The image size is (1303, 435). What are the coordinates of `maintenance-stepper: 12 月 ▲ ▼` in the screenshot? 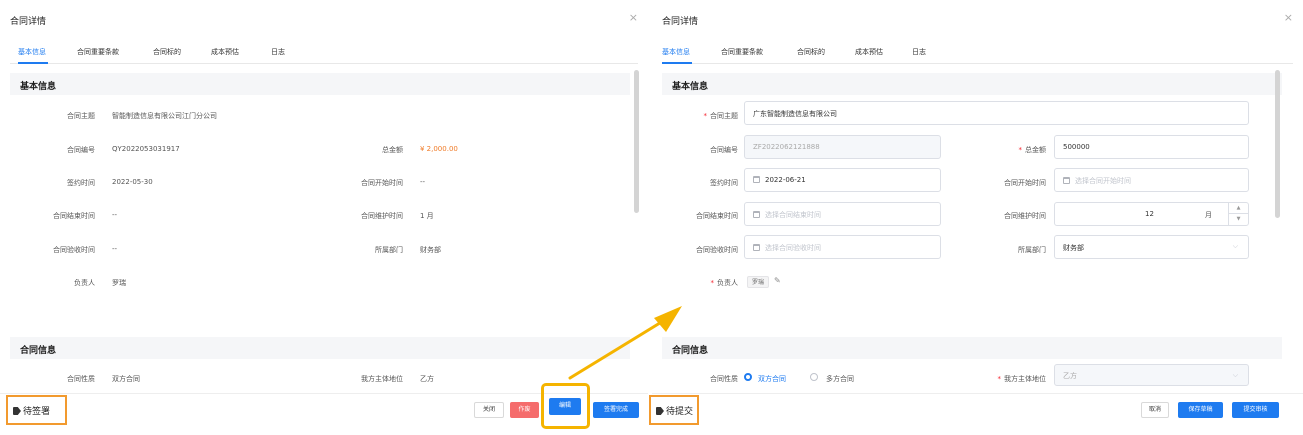 It's located at (1151, 214).